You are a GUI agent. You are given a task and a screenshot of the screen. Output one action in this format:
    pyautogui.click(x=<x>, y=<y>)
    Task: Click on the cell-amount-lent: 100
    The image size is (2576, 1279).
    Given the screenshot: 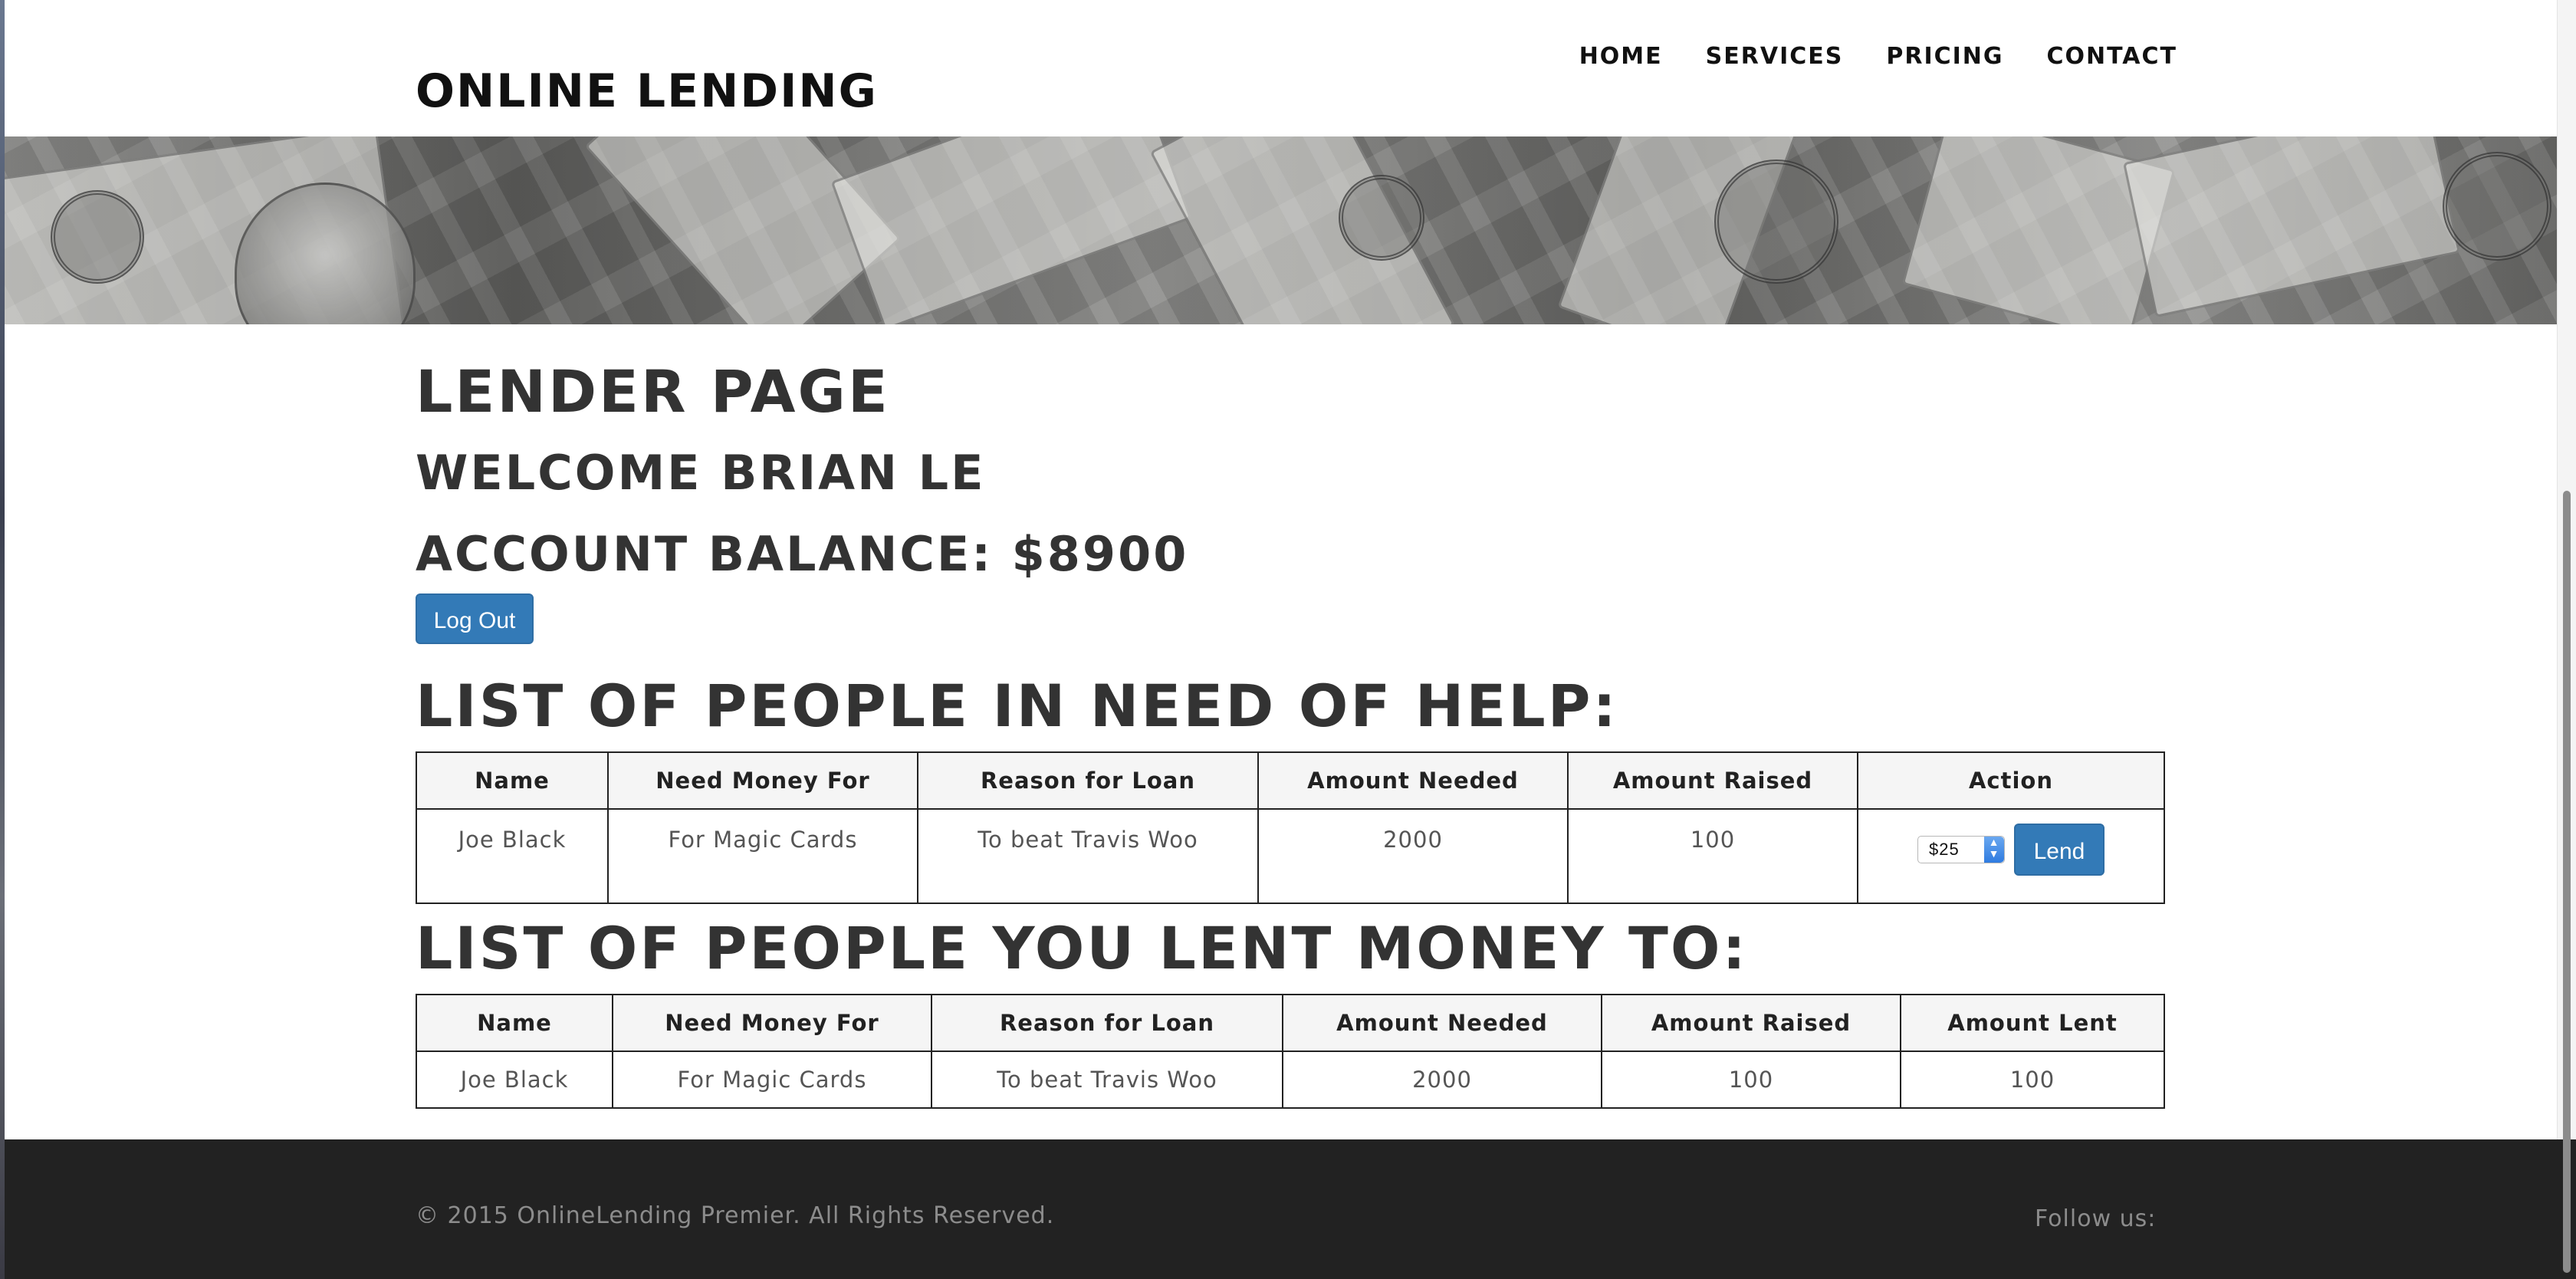 What is the action you would take?
    pyautogui.click(x=2032, y=1079)
    